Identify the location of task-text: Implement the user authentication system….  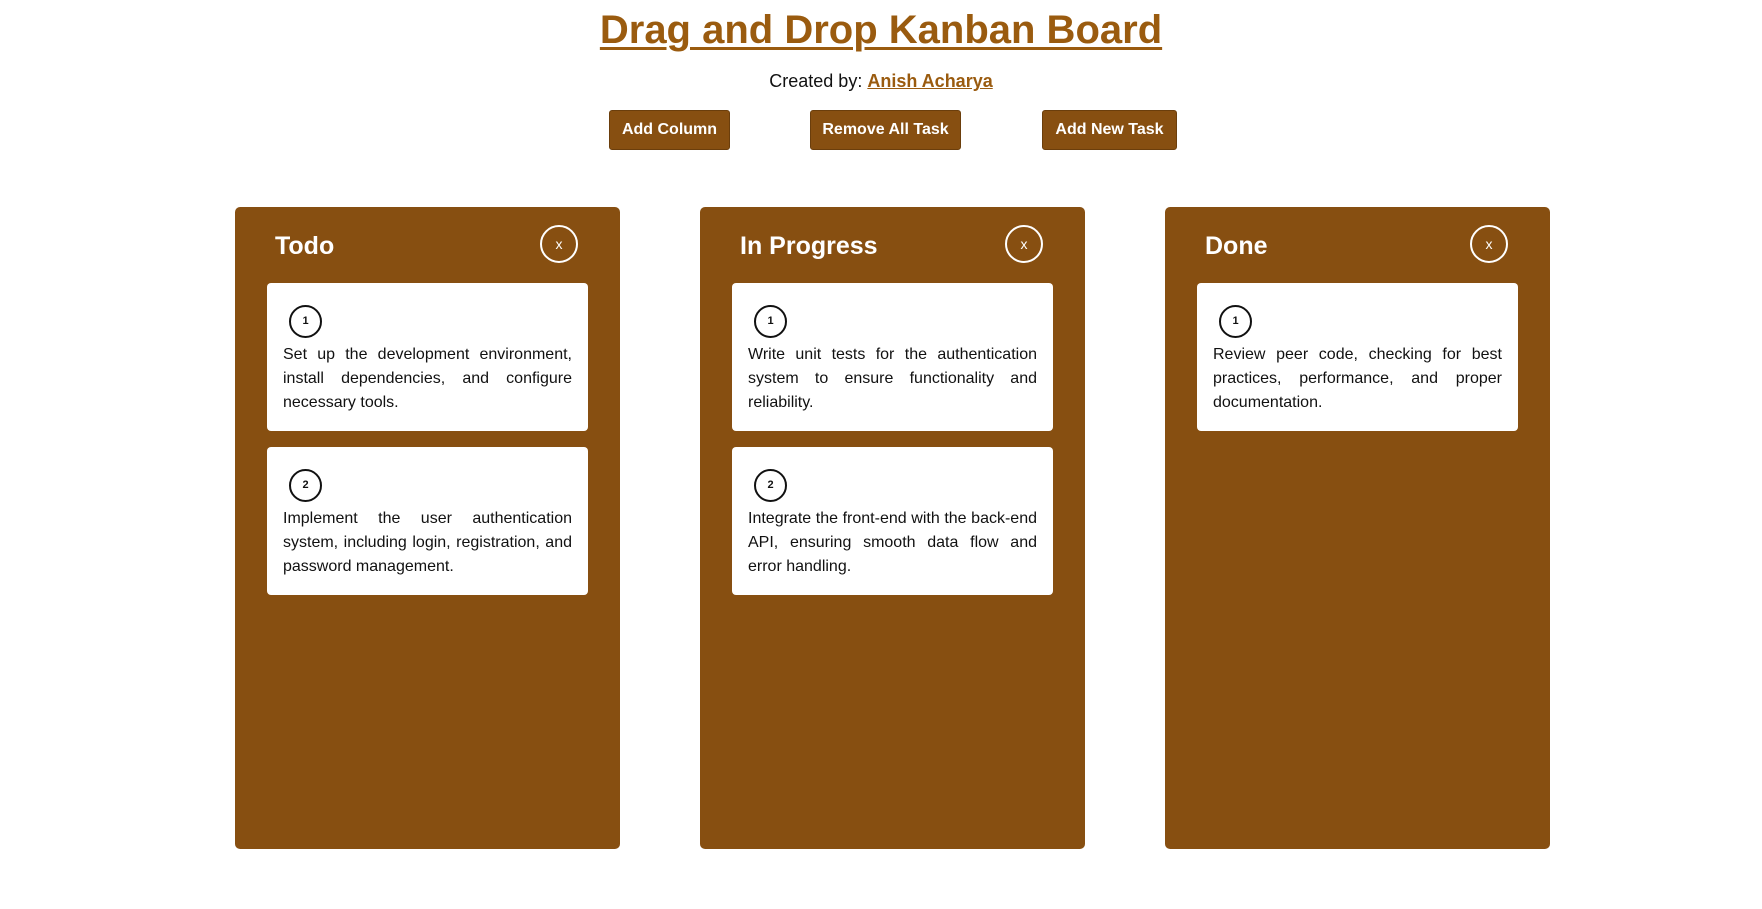
(427, 542).